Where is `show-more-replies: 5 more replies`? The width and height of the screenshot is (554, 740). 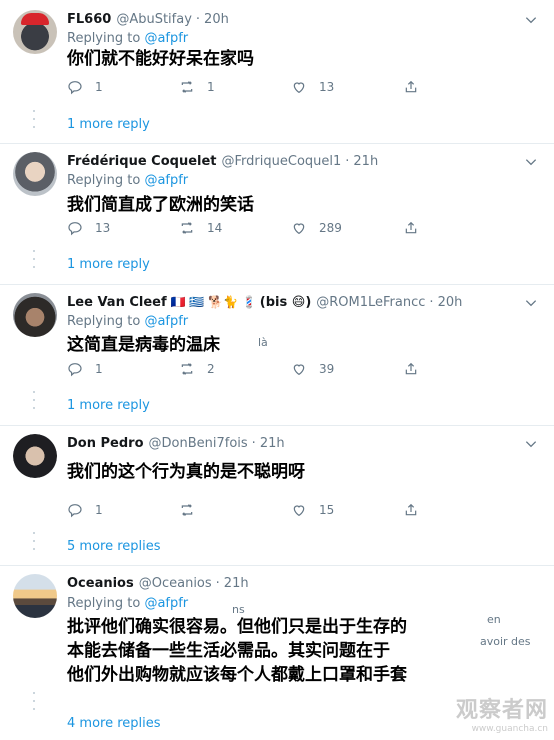
show-more-replies: 5 more replies is located at coordinates (114, 546).